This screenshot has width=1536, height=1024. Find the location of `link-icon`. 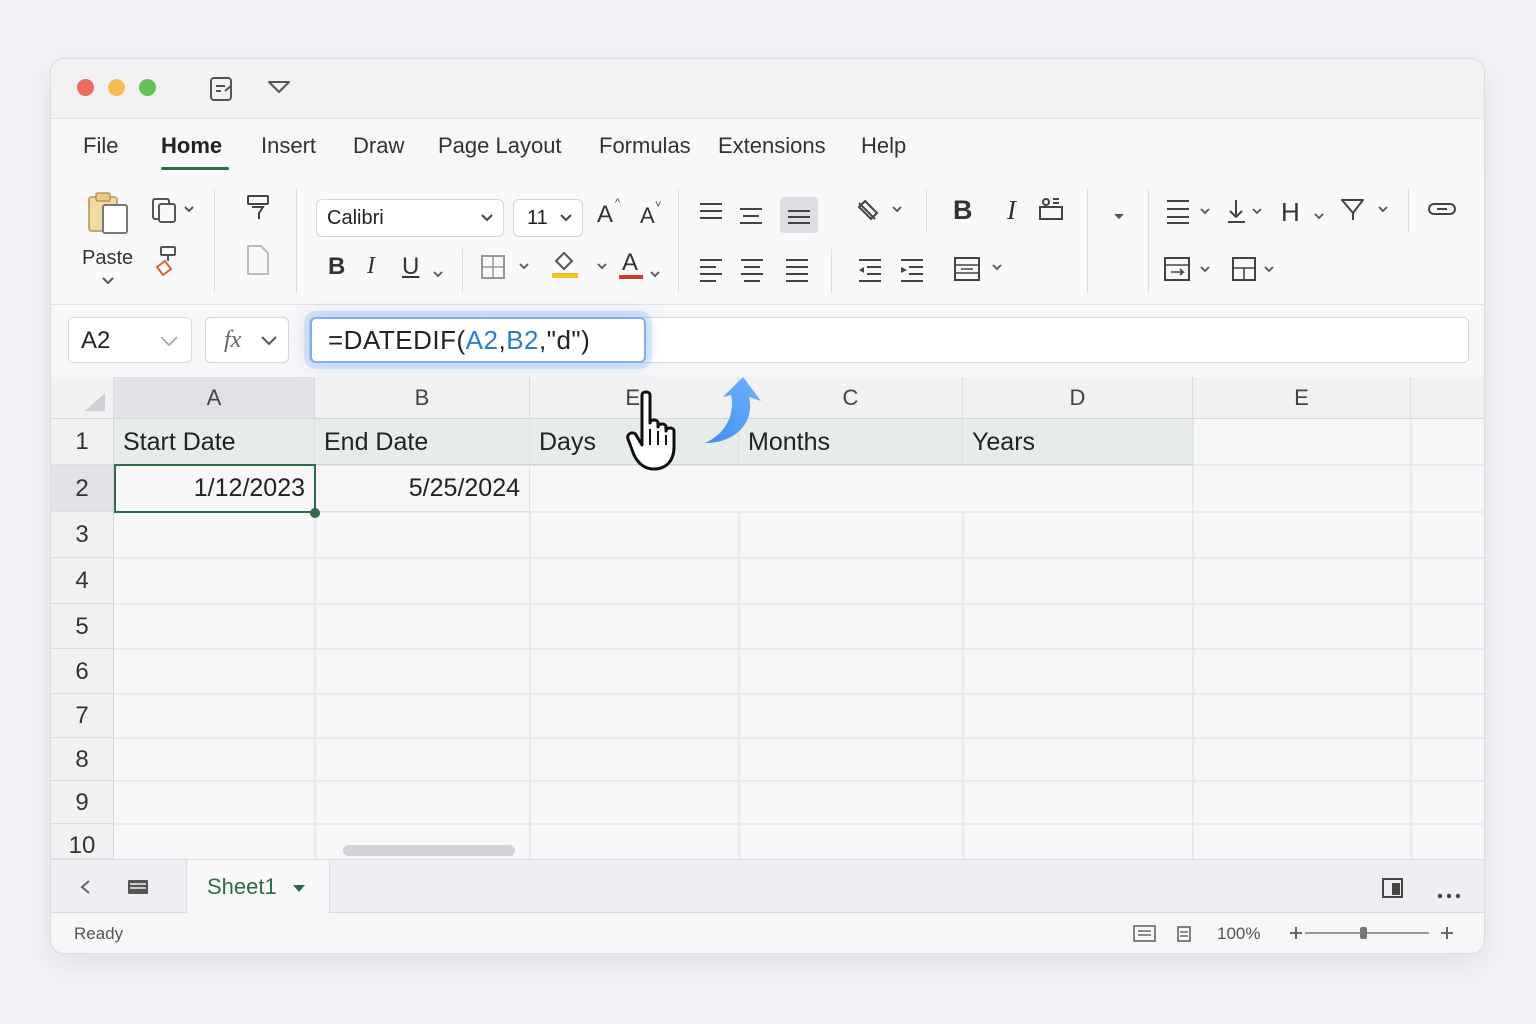

link-icon is located at coordinates (1442, 211).